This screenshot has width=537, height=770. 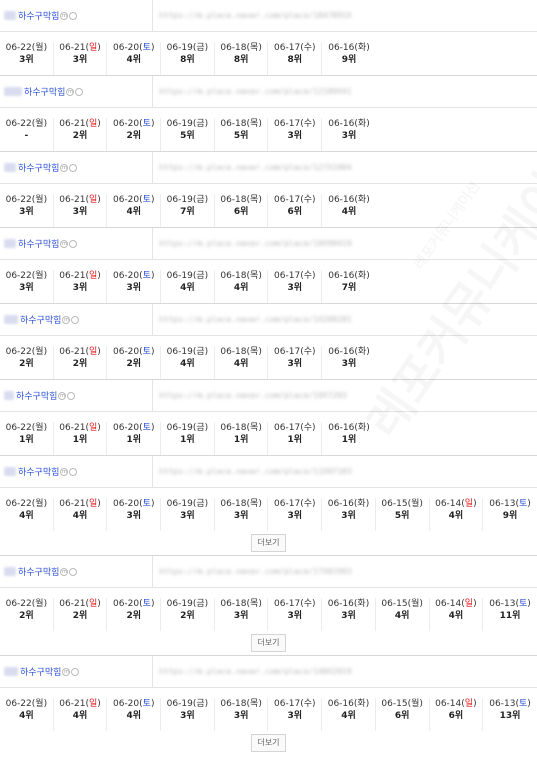 I want to click on place-url: https://m.place.naver.com/place/12189X41, so click(x=255, y=91).